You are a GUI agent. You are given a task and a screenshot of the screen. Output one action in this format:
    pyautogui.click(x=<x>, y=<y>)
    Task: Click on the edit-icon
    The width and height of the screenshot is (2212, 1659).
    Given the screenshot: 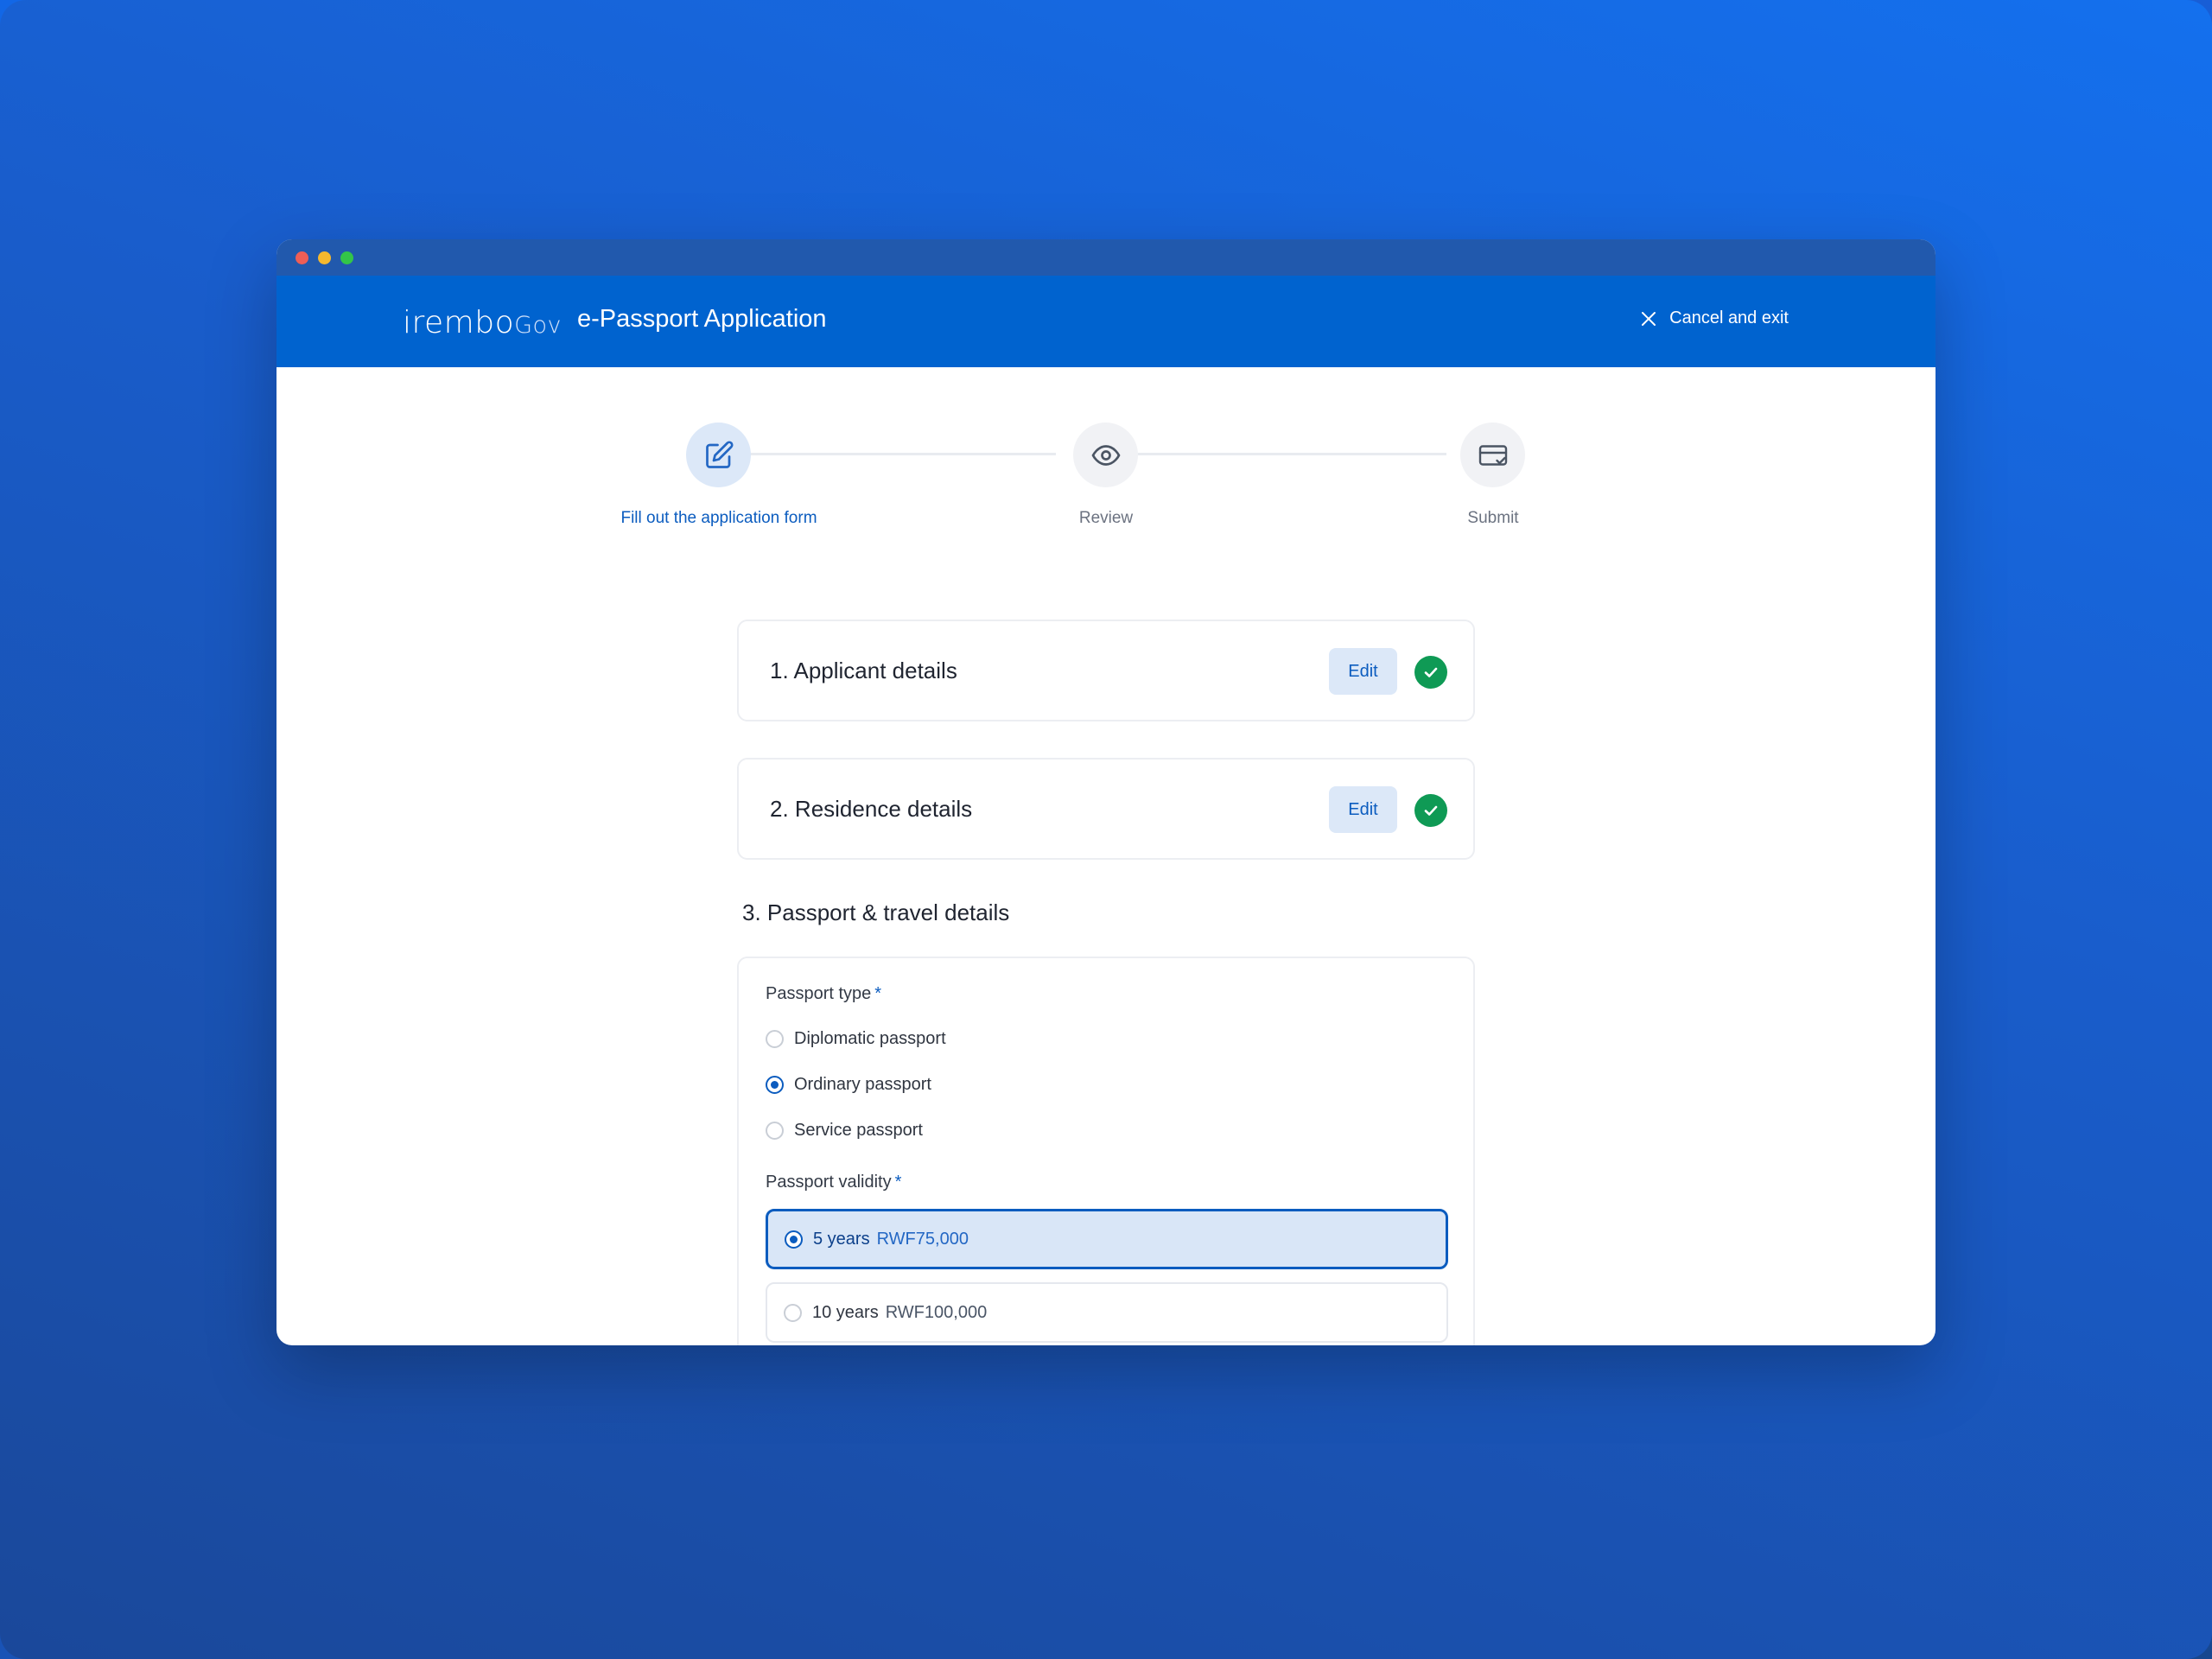 What is the action you would take?
    pyautogui.click(x=719, y=454)
    